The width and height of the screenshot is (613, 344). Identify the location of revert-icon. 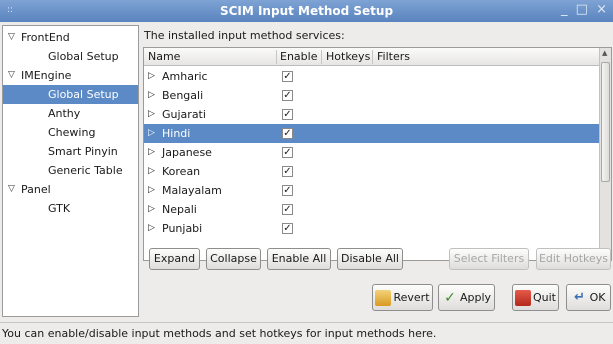
(383, 298).